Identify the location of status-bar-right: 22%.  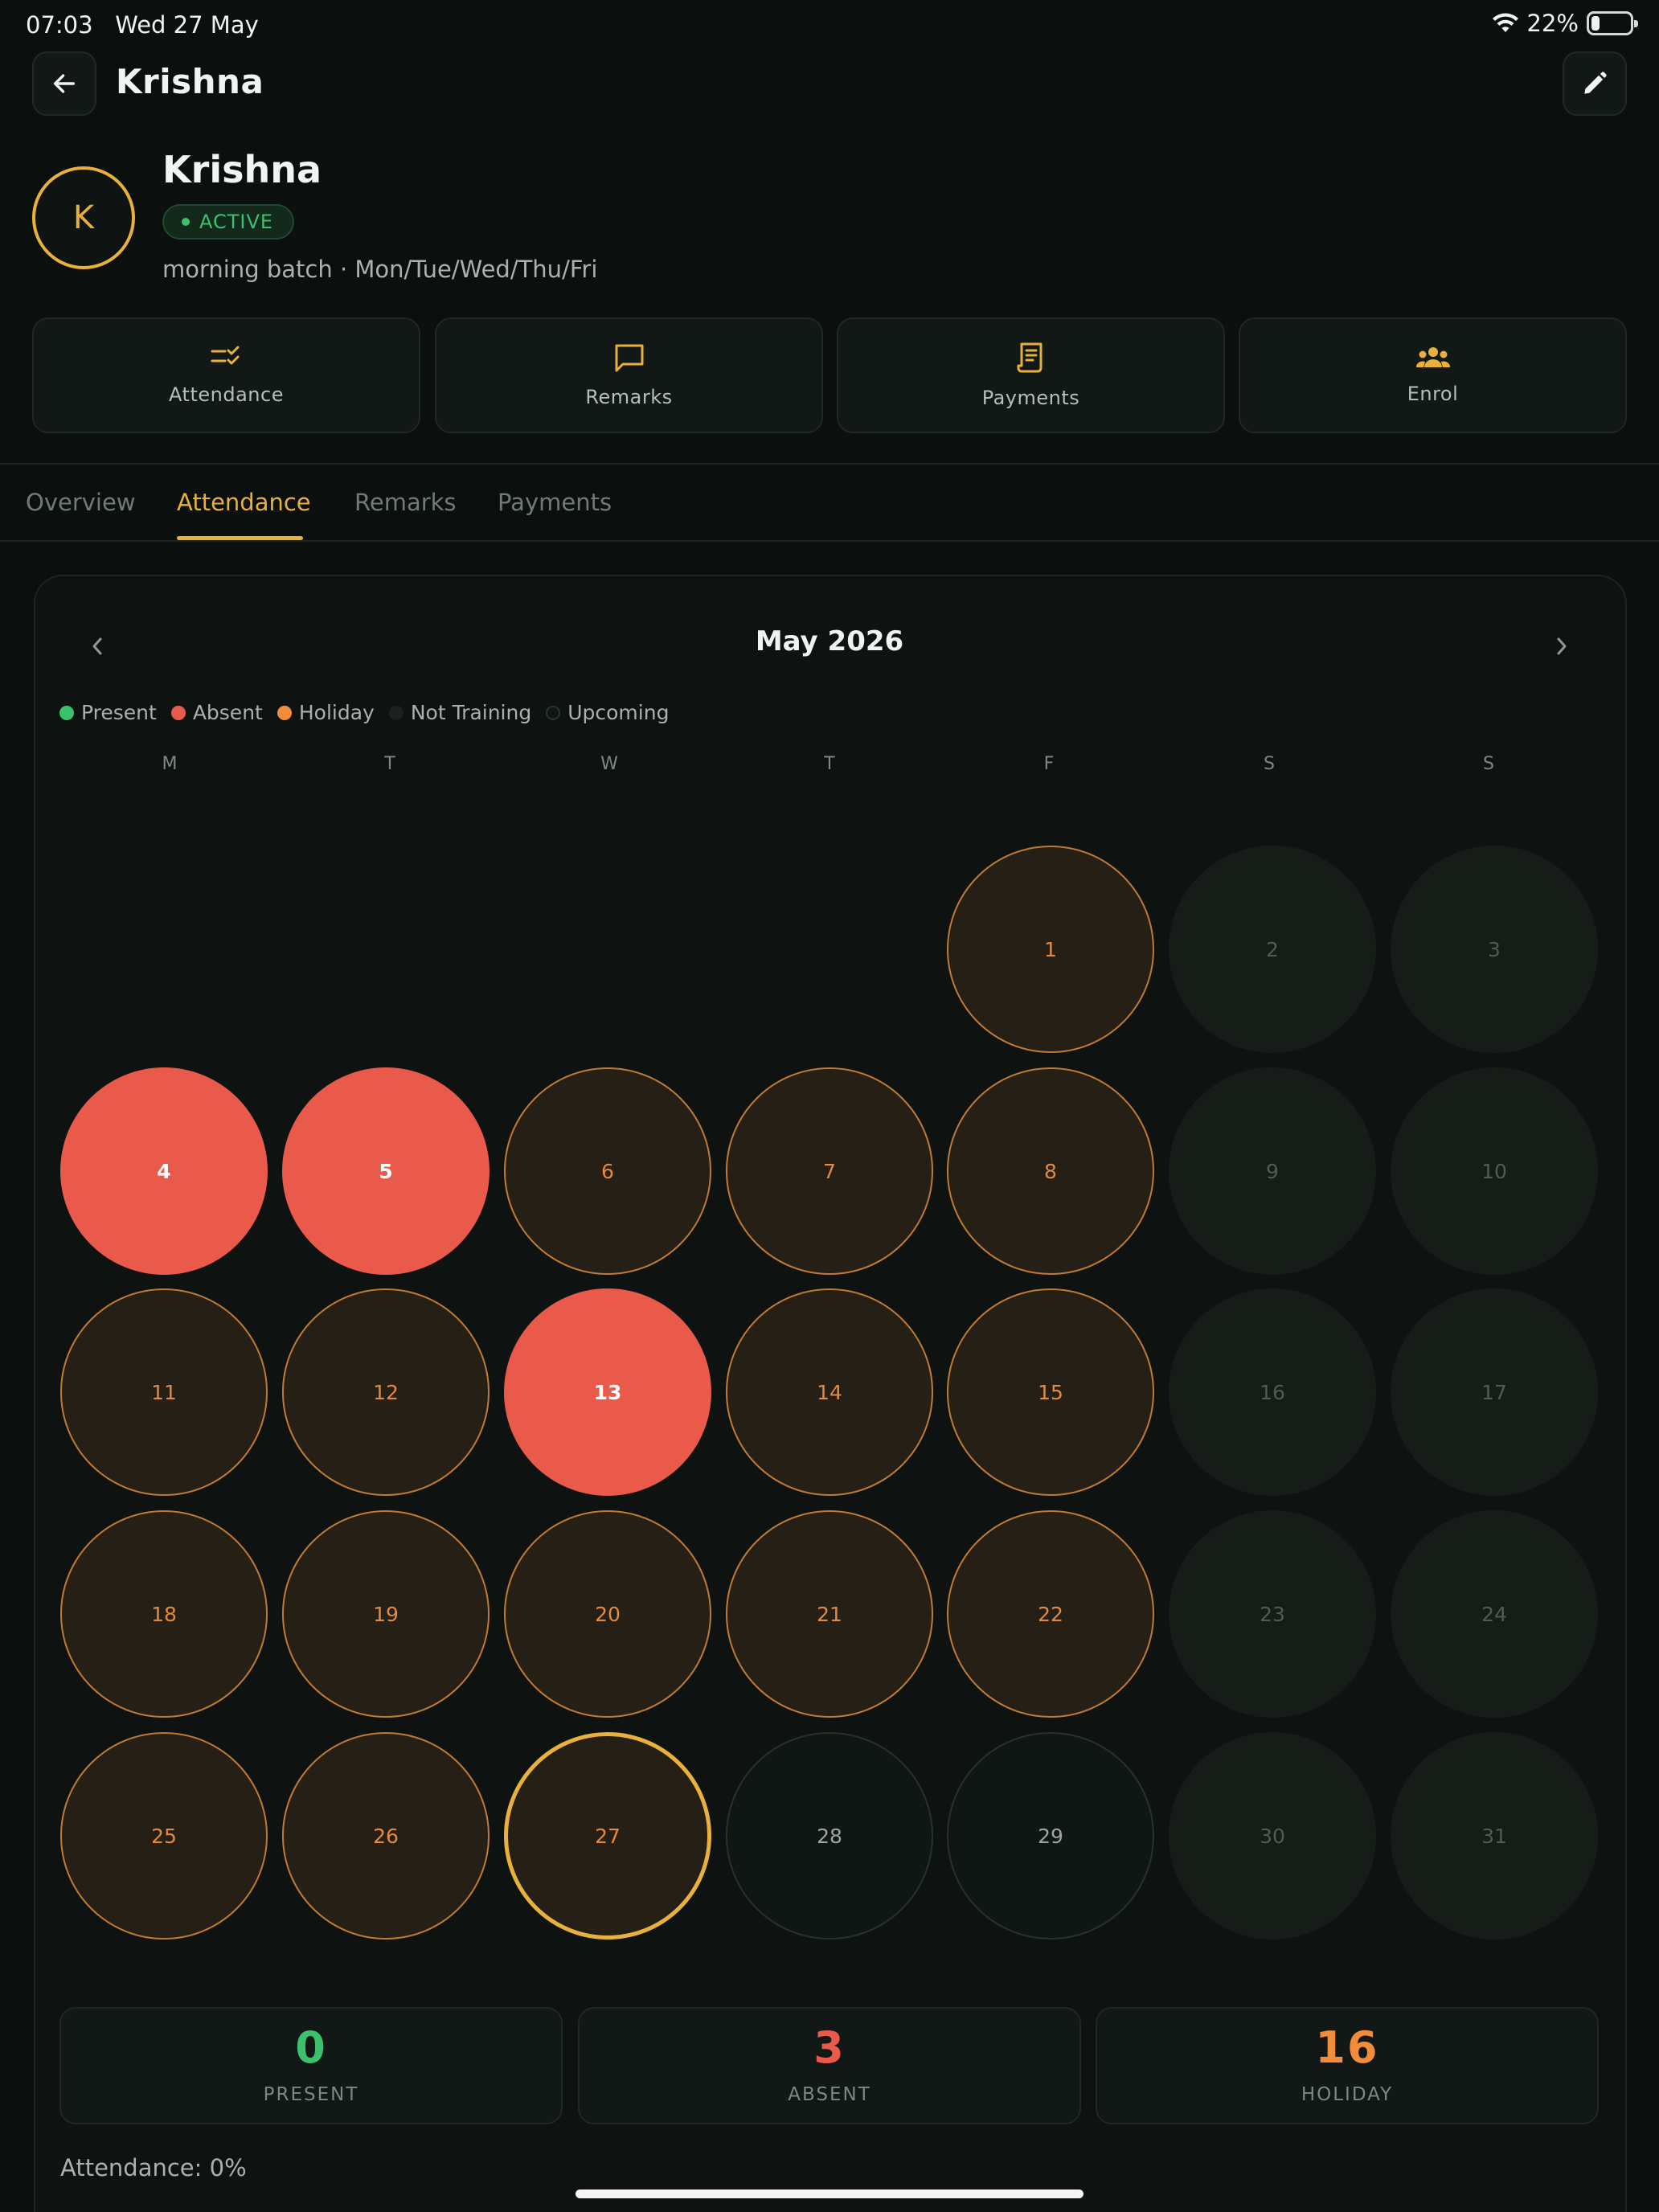
(1565, 23).